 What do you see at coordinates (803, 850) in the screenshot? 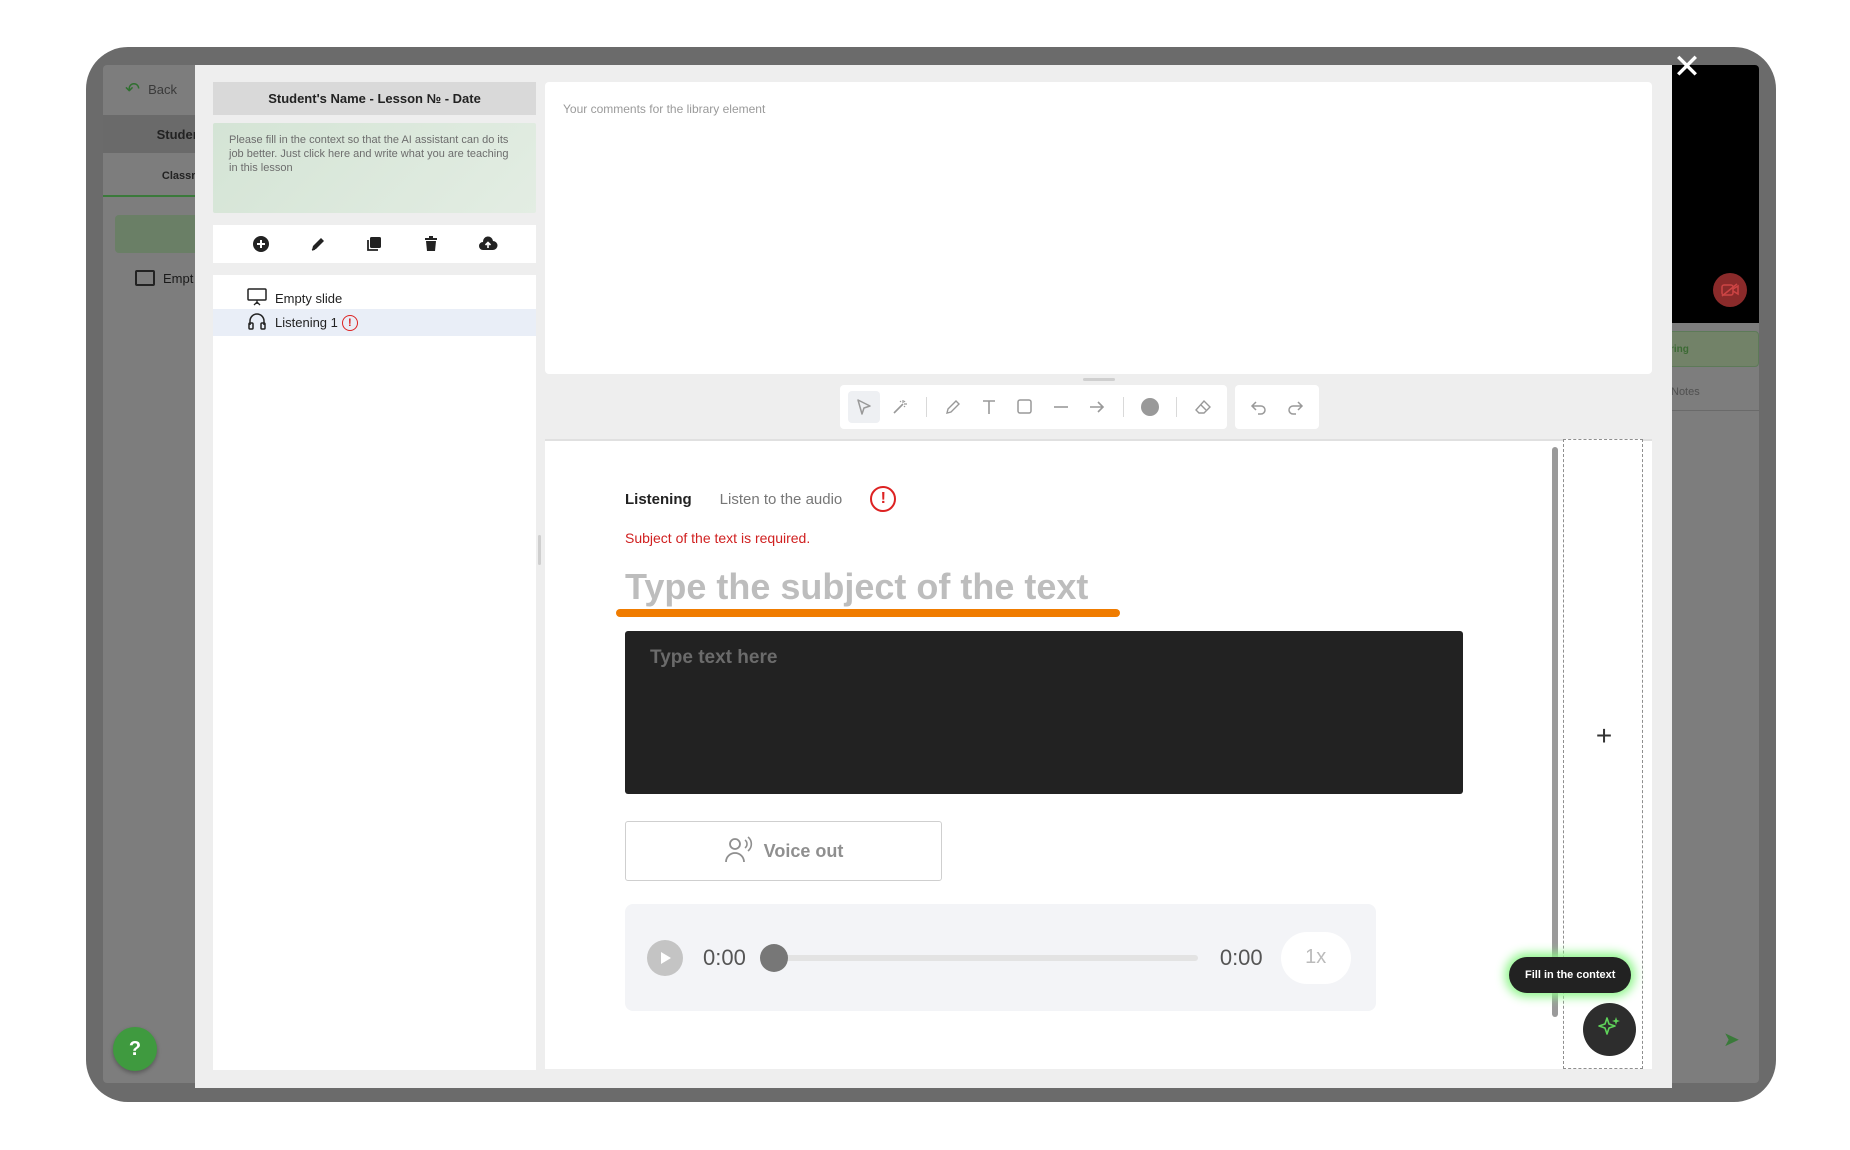
I see `voice-out-label: Voice out` at bounding box center [803, 850].